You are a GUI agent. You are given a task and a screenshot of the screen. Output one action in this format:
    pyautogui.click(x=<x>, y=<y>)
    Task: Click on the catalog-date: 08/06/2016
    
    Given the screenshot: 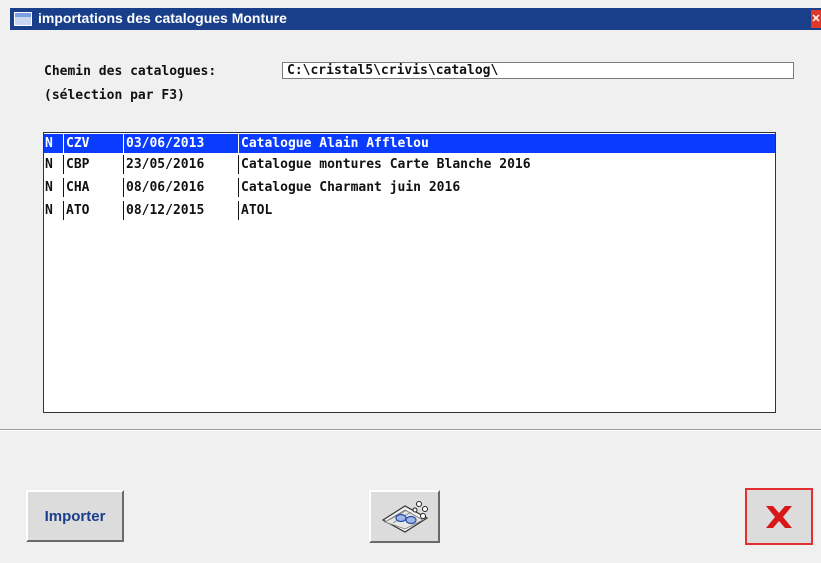 What is the action you would take?
    pyautogui.click(x=182, y=187)
    